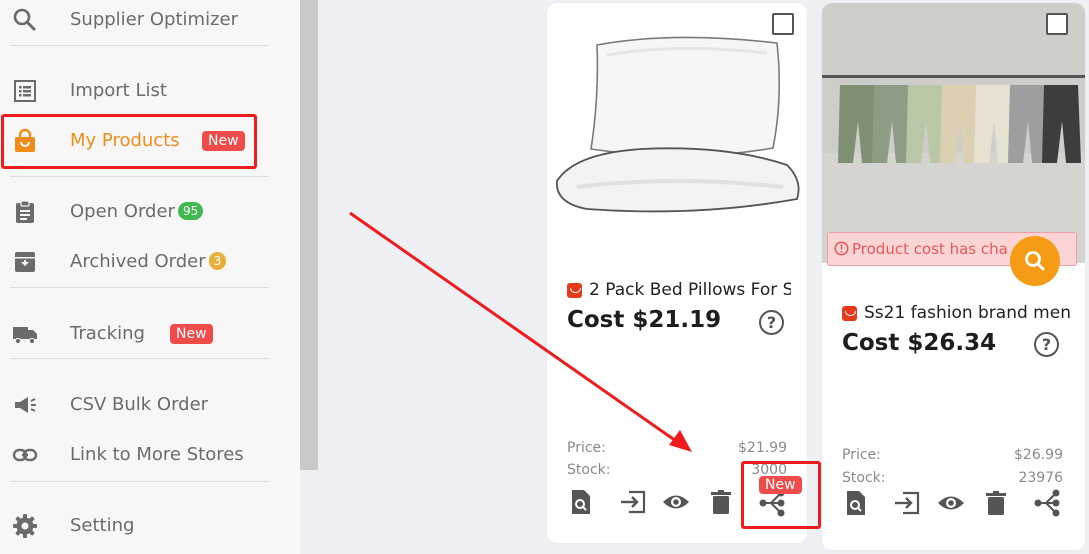  I want to click on warning-icon, so click(841, 248).